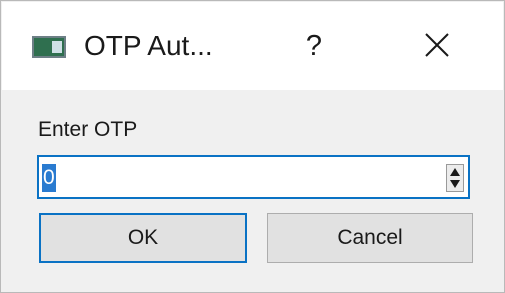  I want to click on close-icon, so click(437, 45).